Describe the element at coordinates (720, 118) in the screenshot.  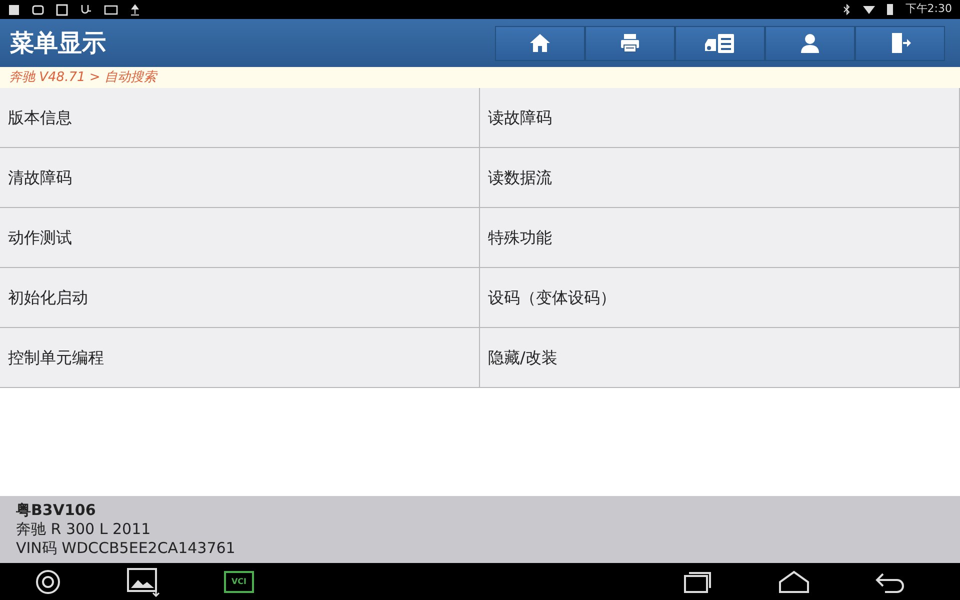
I see `menu-item: 读故障码` at that location.